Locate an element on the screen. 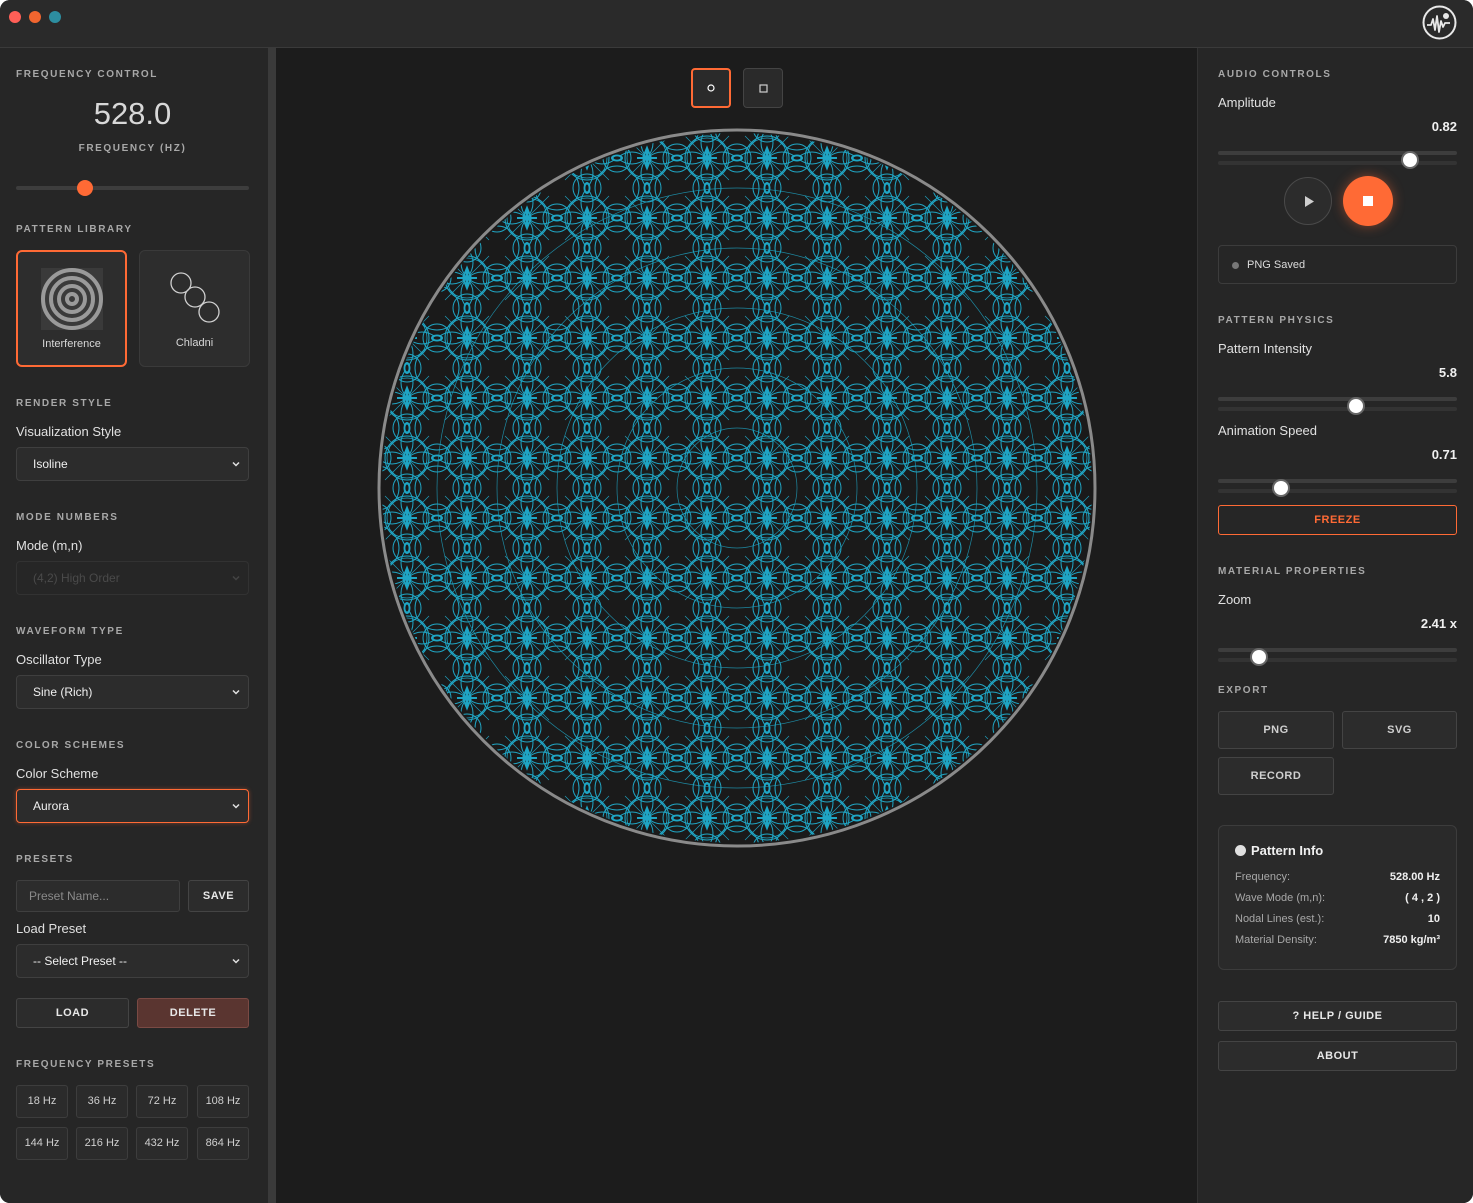  pattern-card-chladni: Chladni is located at coordinates (194, 308).